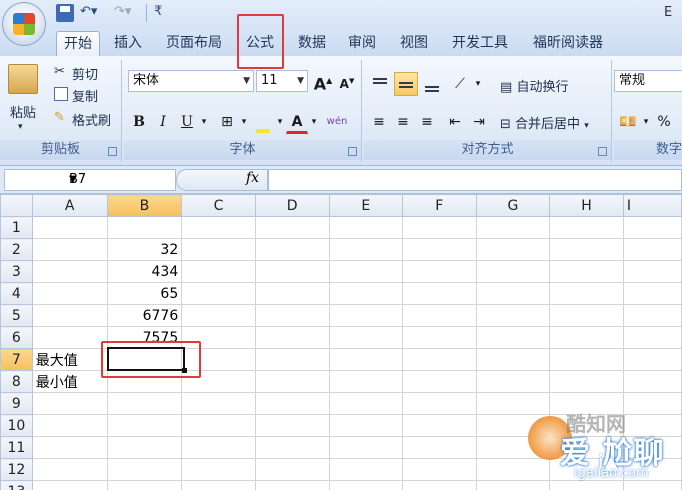 This screenshot has height=490, width=682. Describe the element at coordinates (16, 381) in the screenshot. I see `row-header: 8` at that location.